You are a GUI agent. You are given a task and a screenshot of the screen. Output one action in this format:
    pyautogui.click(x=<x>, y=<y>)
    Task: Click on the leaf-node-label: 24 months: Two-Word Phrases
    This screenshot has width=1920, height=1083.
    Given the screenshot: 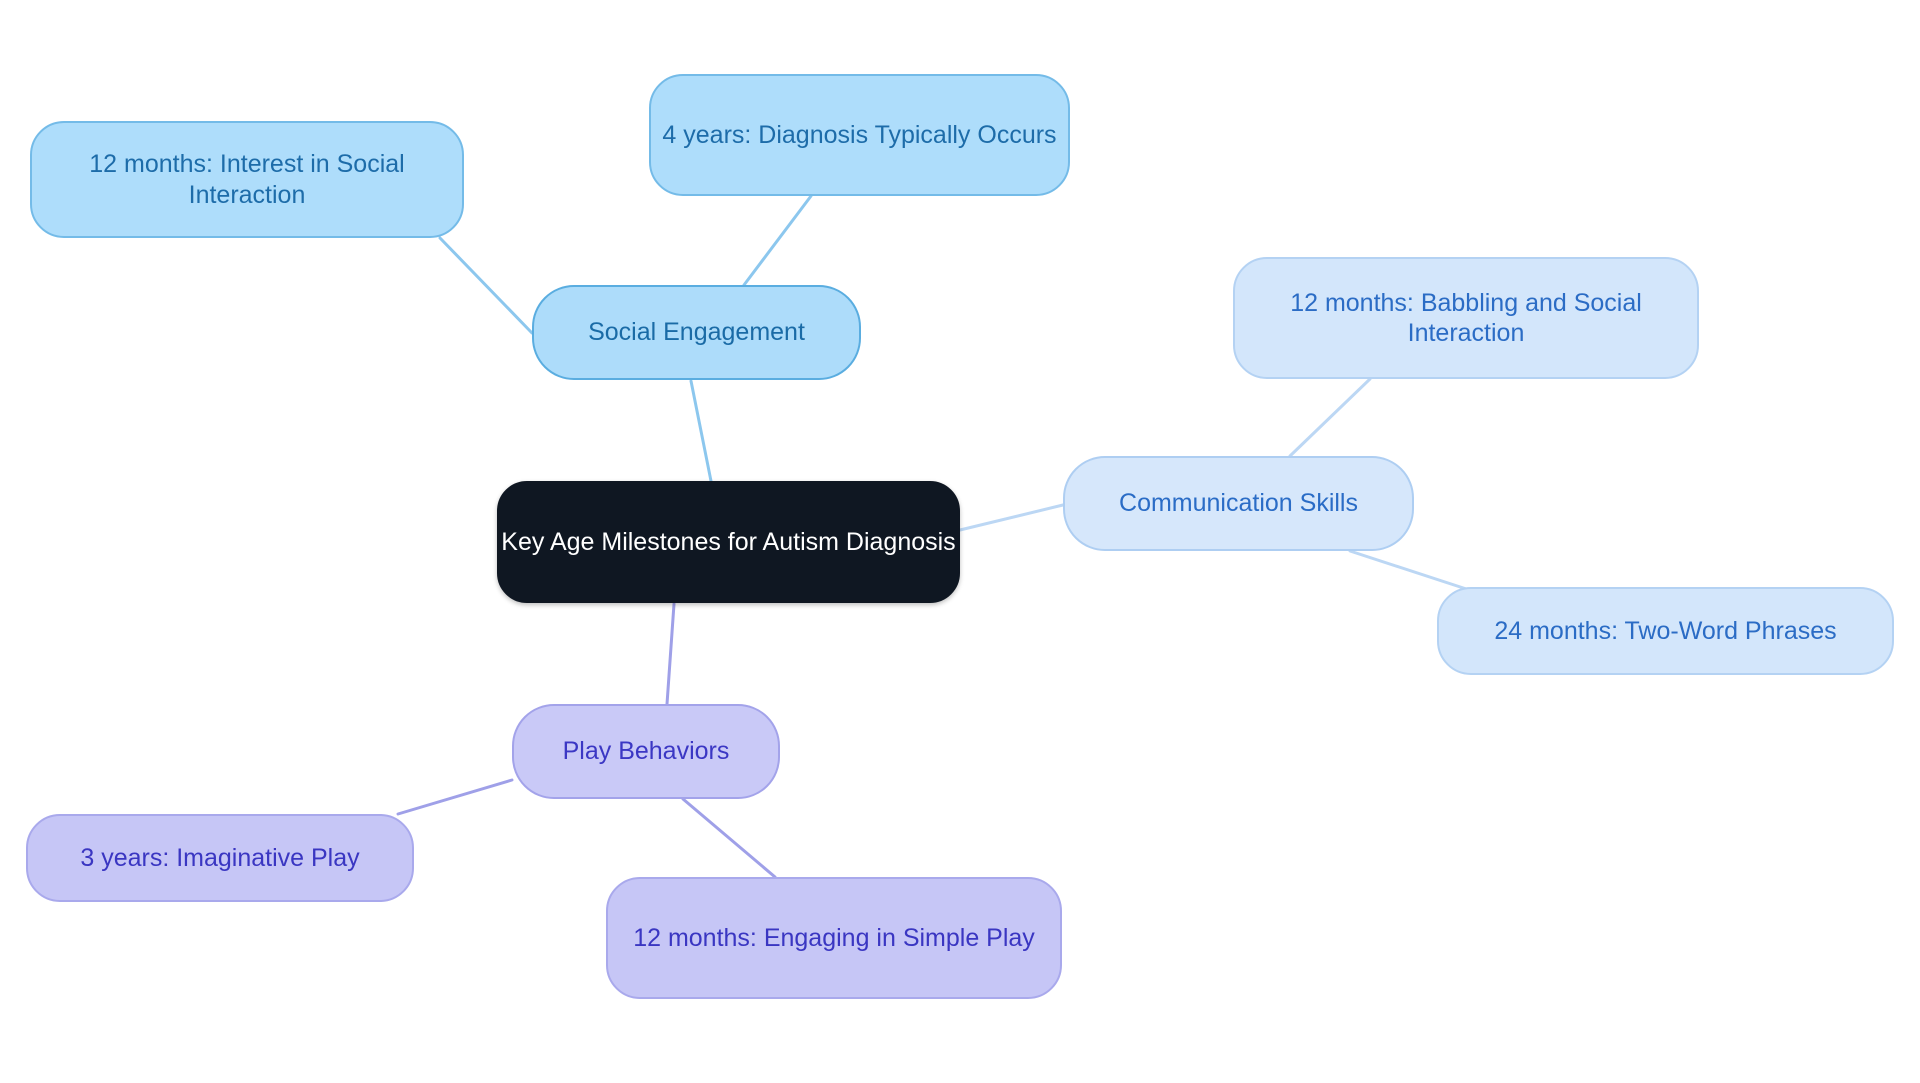 What is the action you would take?
    pyautogui.click(x=1665, y=630)
    